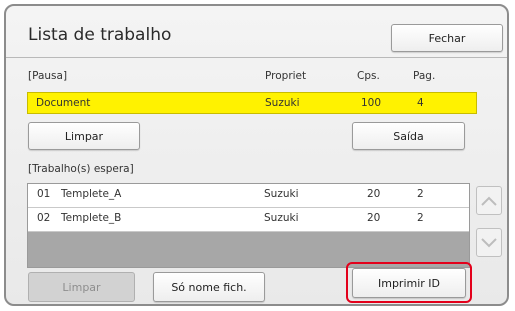  I want to click on chevron-down-icon, so click(489, 242).